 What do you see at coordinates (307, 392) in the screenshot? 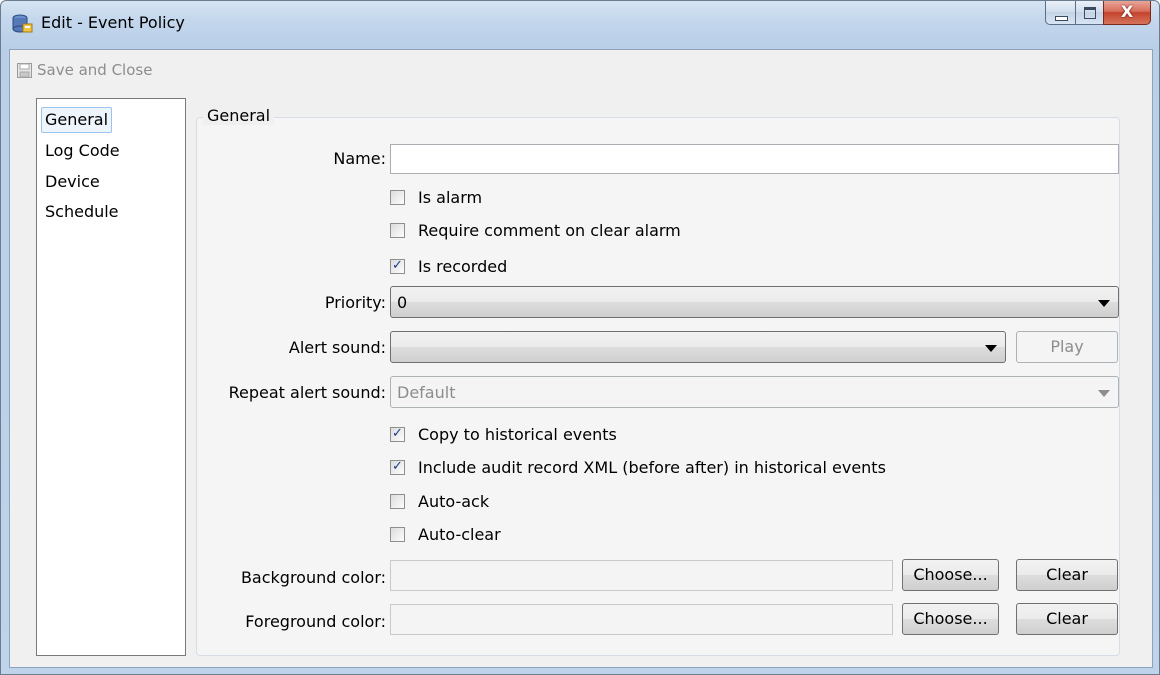
I see `repeat-alert-sound-label: Repeat alert sound:` at bounding box center [307, 392].